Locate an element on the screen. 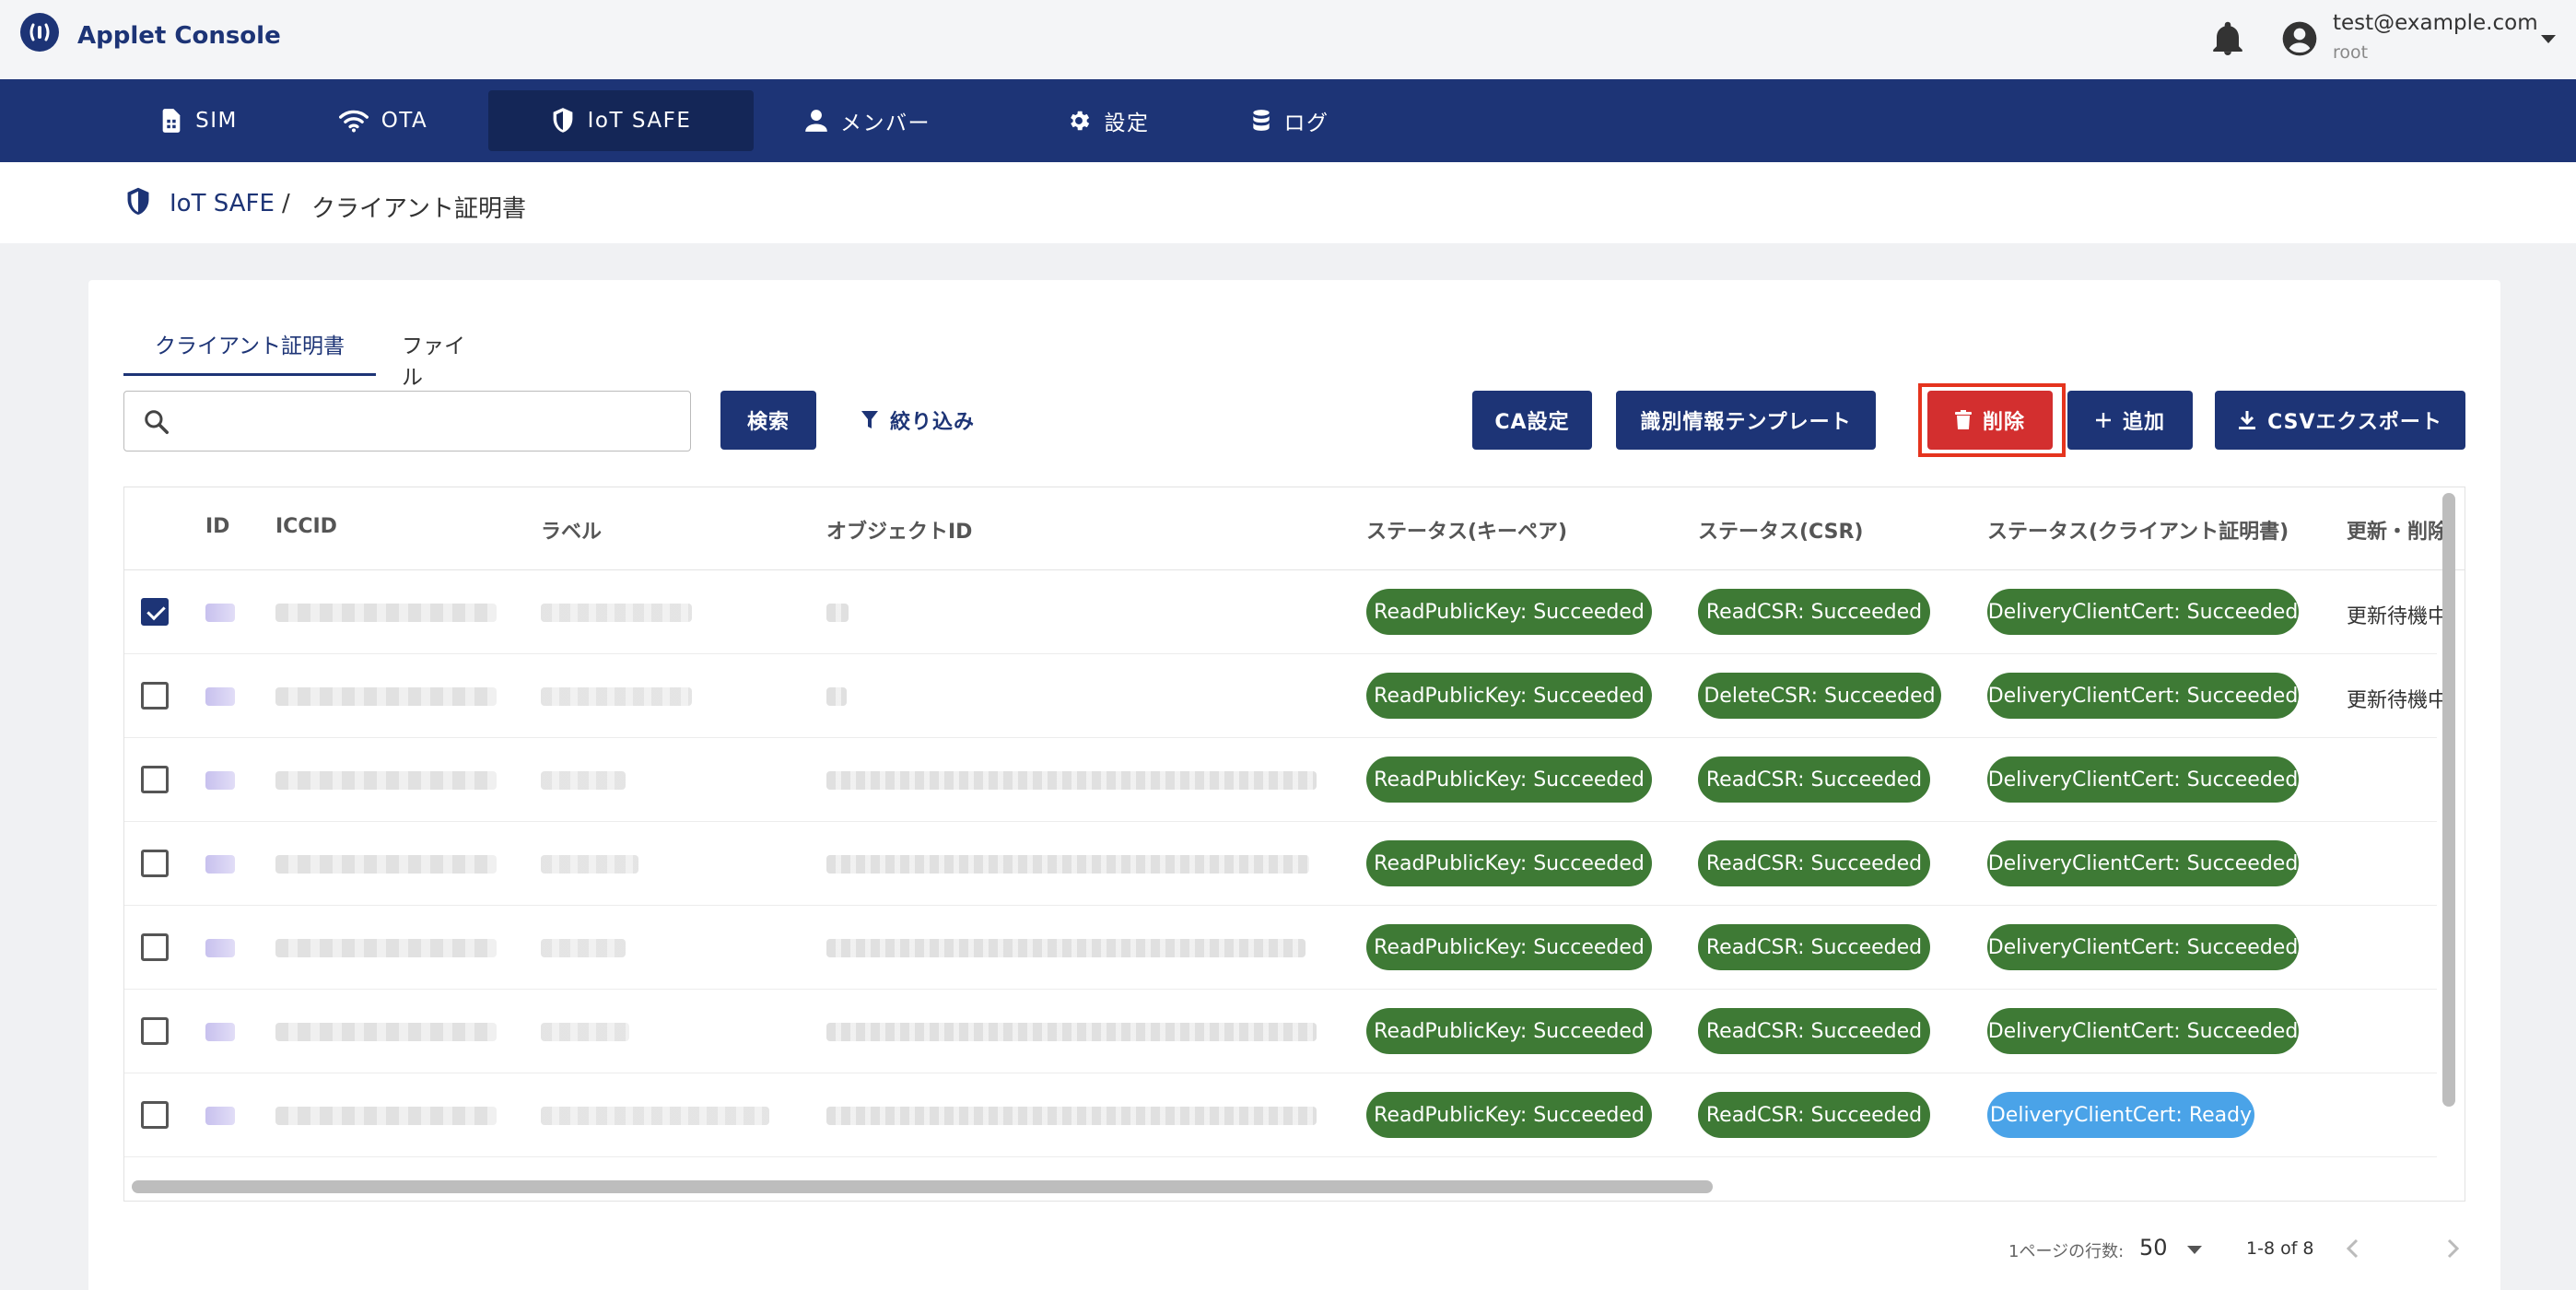 This screenshot has height=1290, width=2576. delete-button: 削除 is located at coordinates (1990, 420).